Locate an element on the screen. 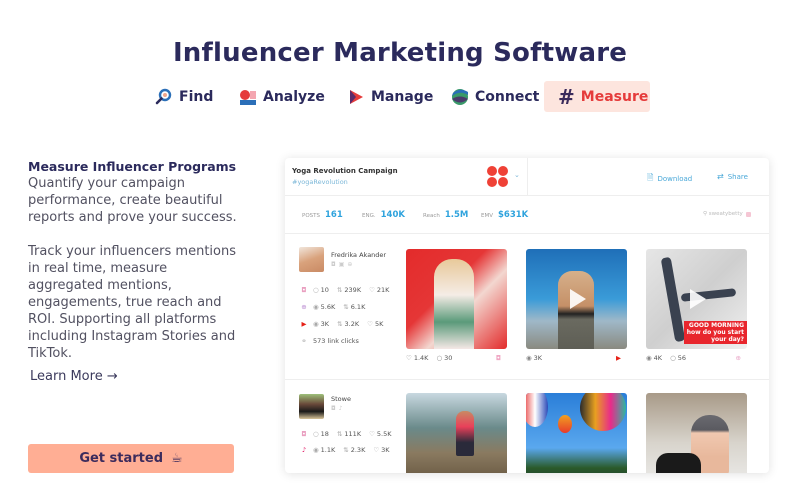 This screenshot has width=800, height=501. youtube-icon: ▣ is located at coordinates (341, 264).